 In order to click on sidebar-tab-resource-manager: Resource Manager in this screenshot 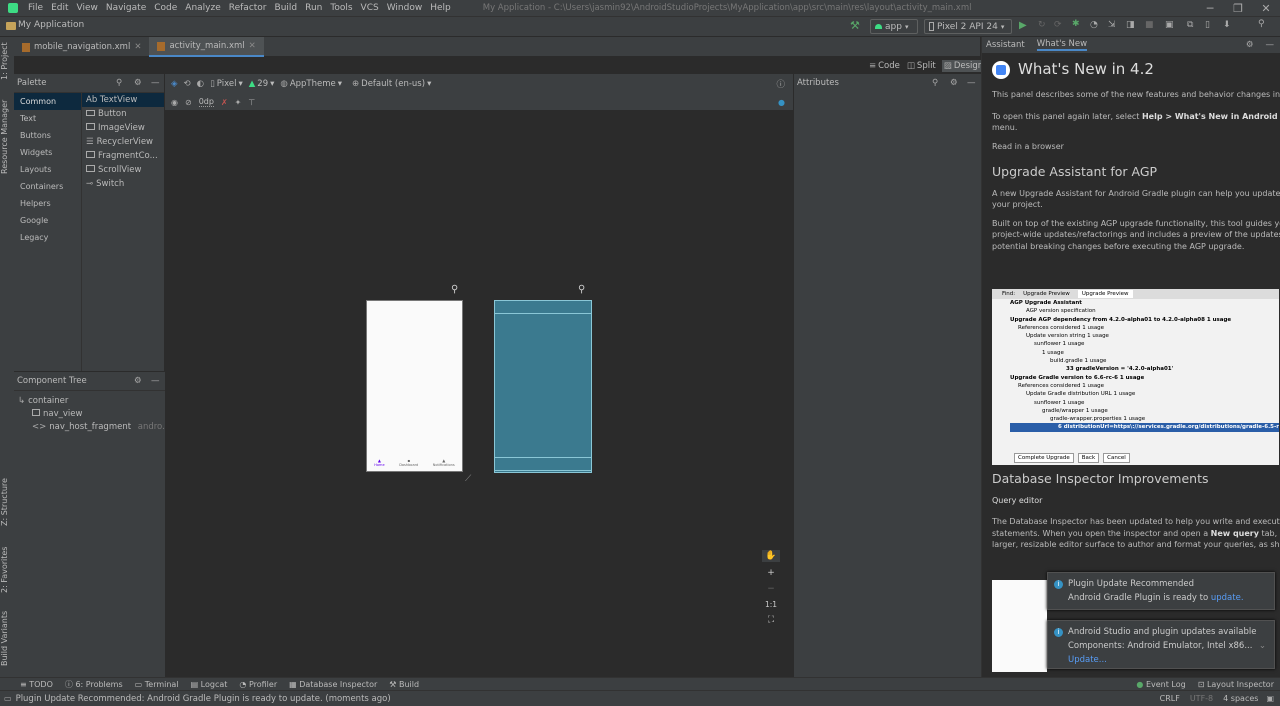, I will do `click(7, 137)`.